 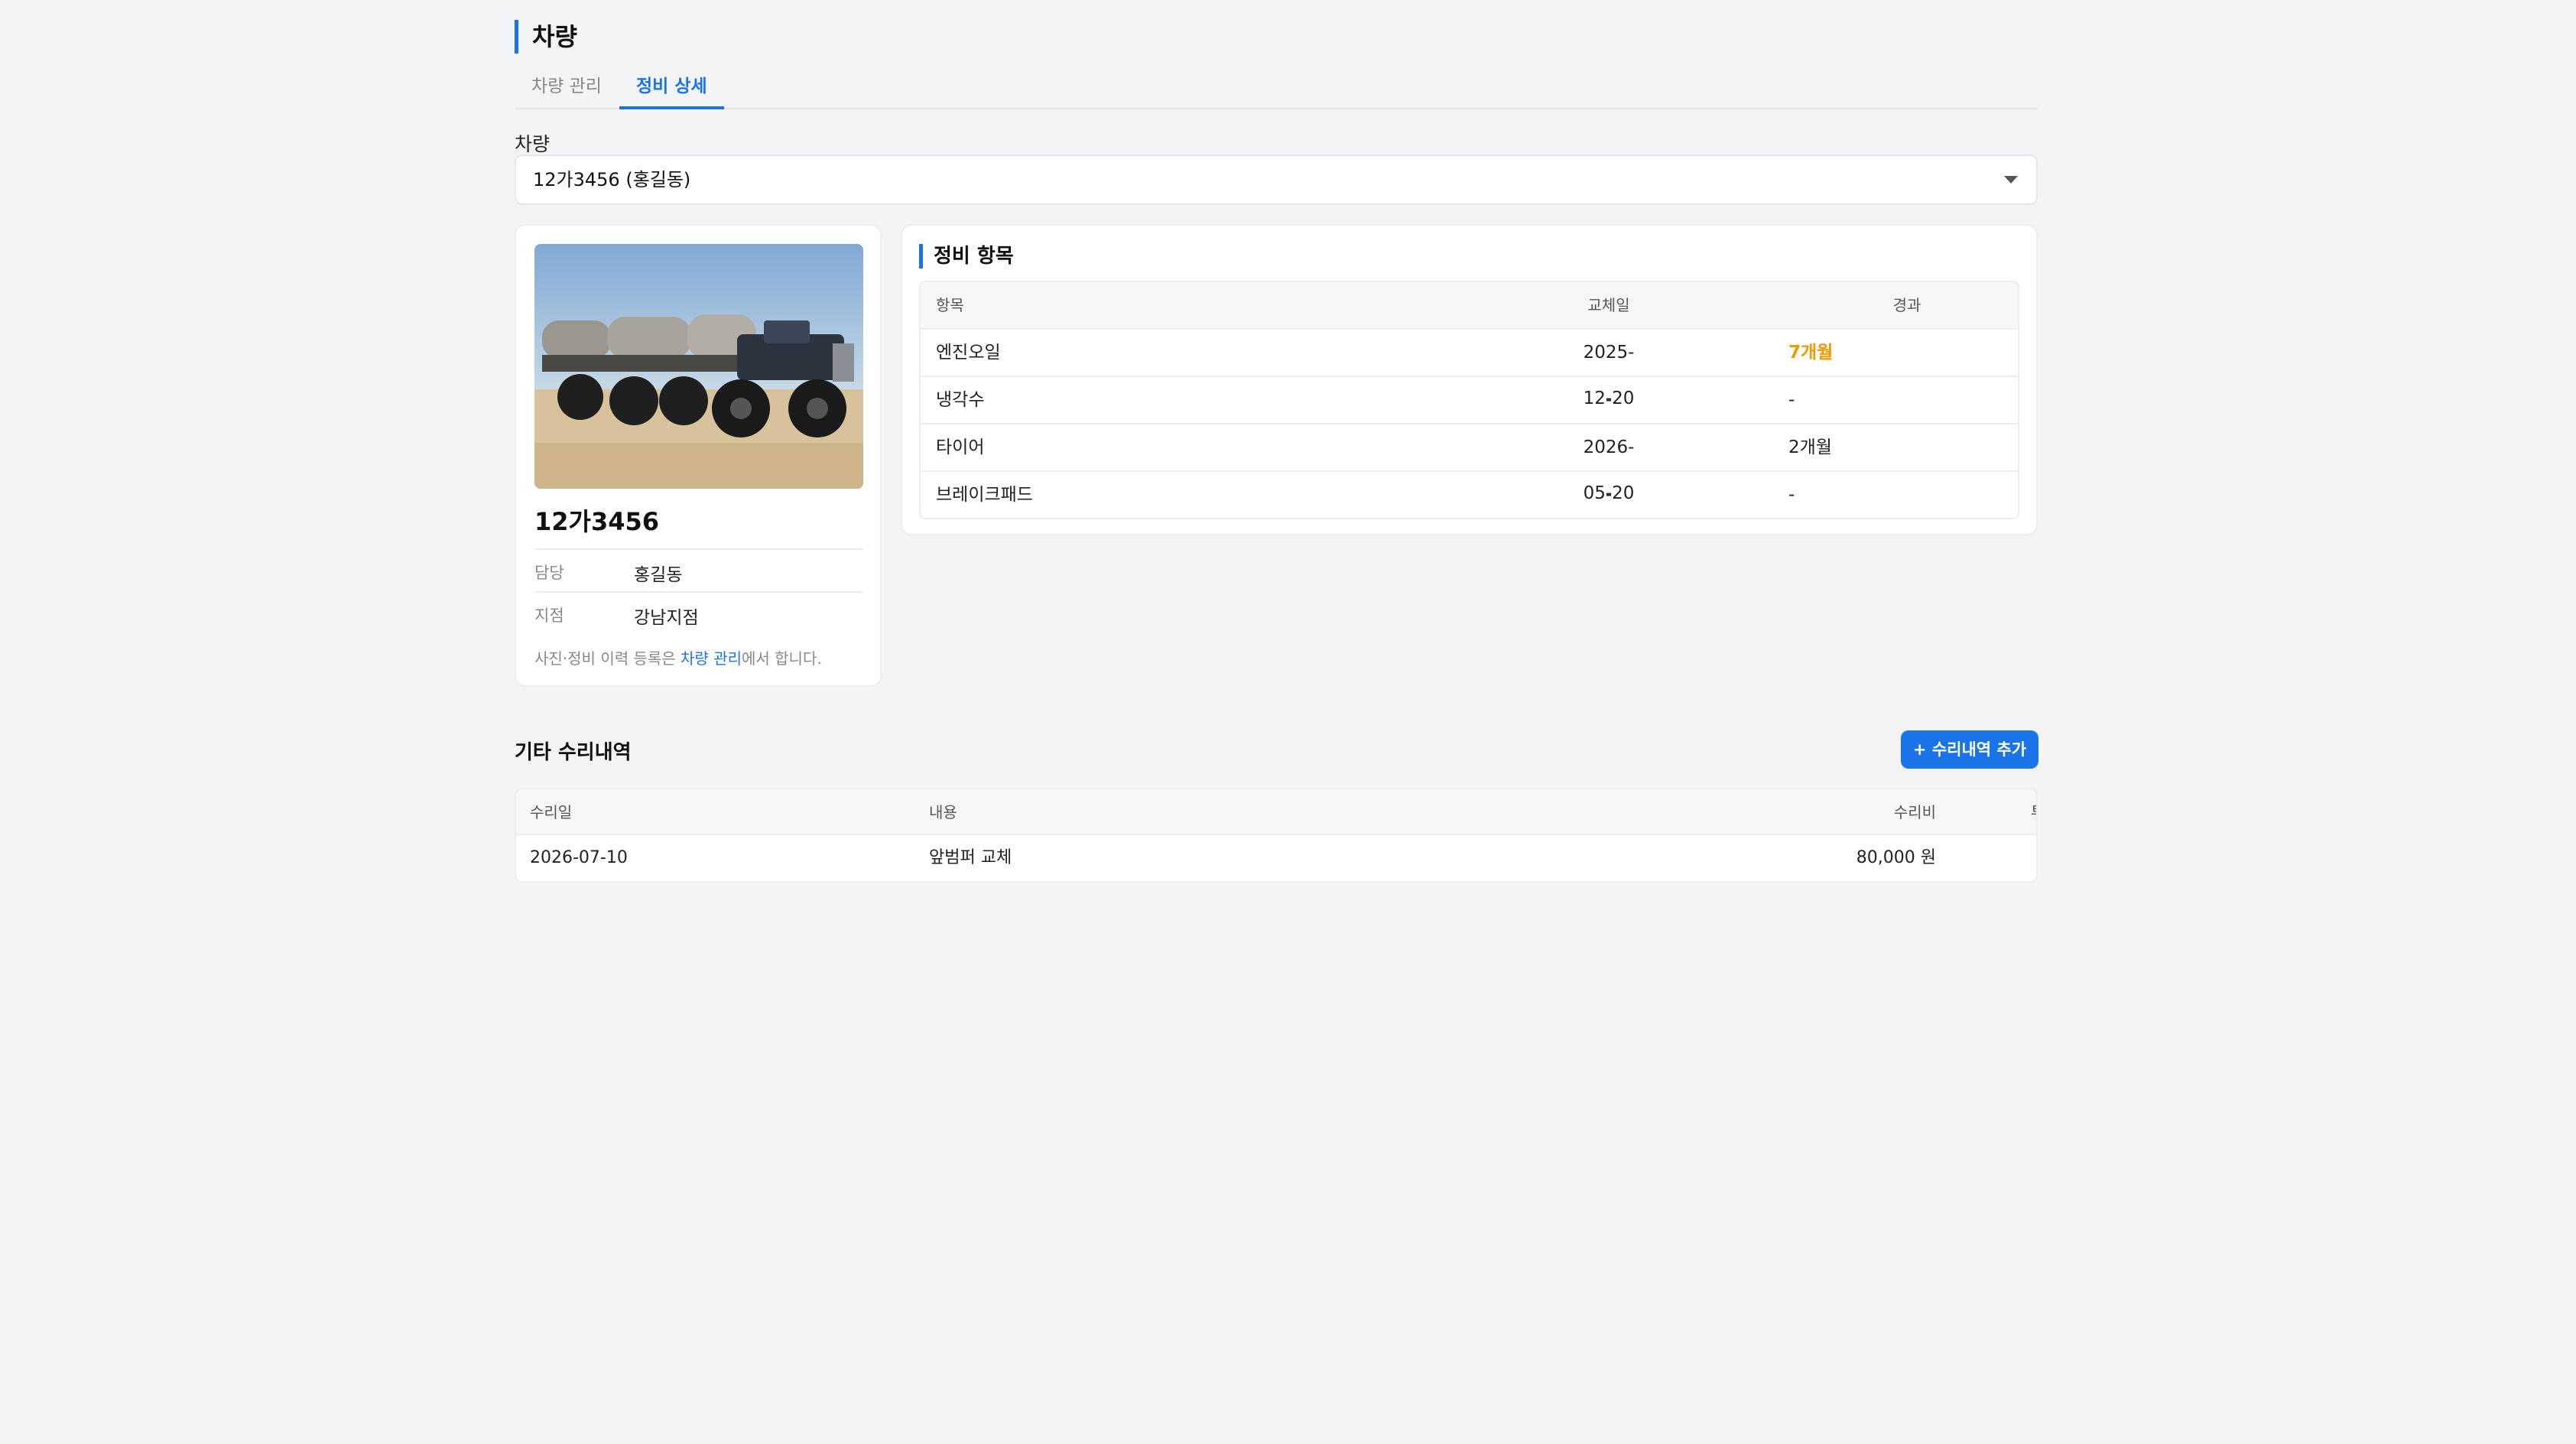 What do you see at coordinates (1470, 305) in the screenshot?
I see `table-header: 항목 교체일 경과` at bounding box center [1470, 305].